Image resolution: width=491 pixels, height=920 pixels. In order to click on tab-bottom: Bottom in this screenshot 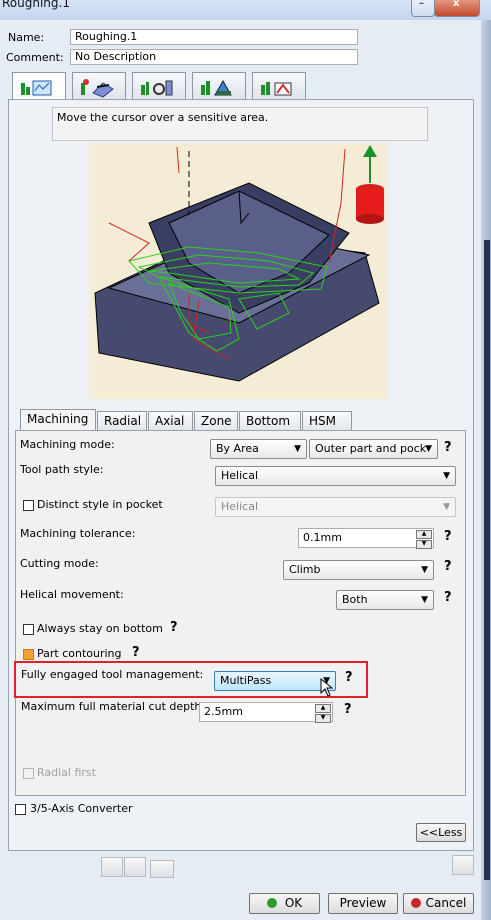, I will do `click(270, 421)`.